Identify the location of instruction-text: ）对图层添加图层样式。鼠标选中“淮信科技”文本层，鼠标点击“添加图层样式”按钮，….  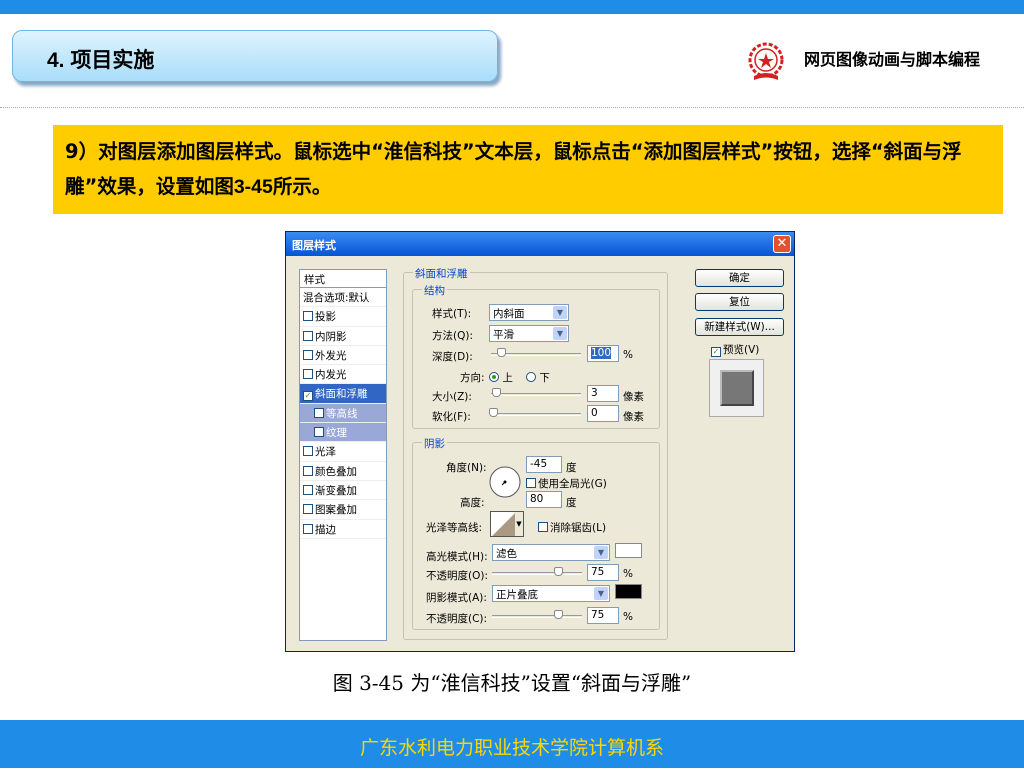
(513, 169).